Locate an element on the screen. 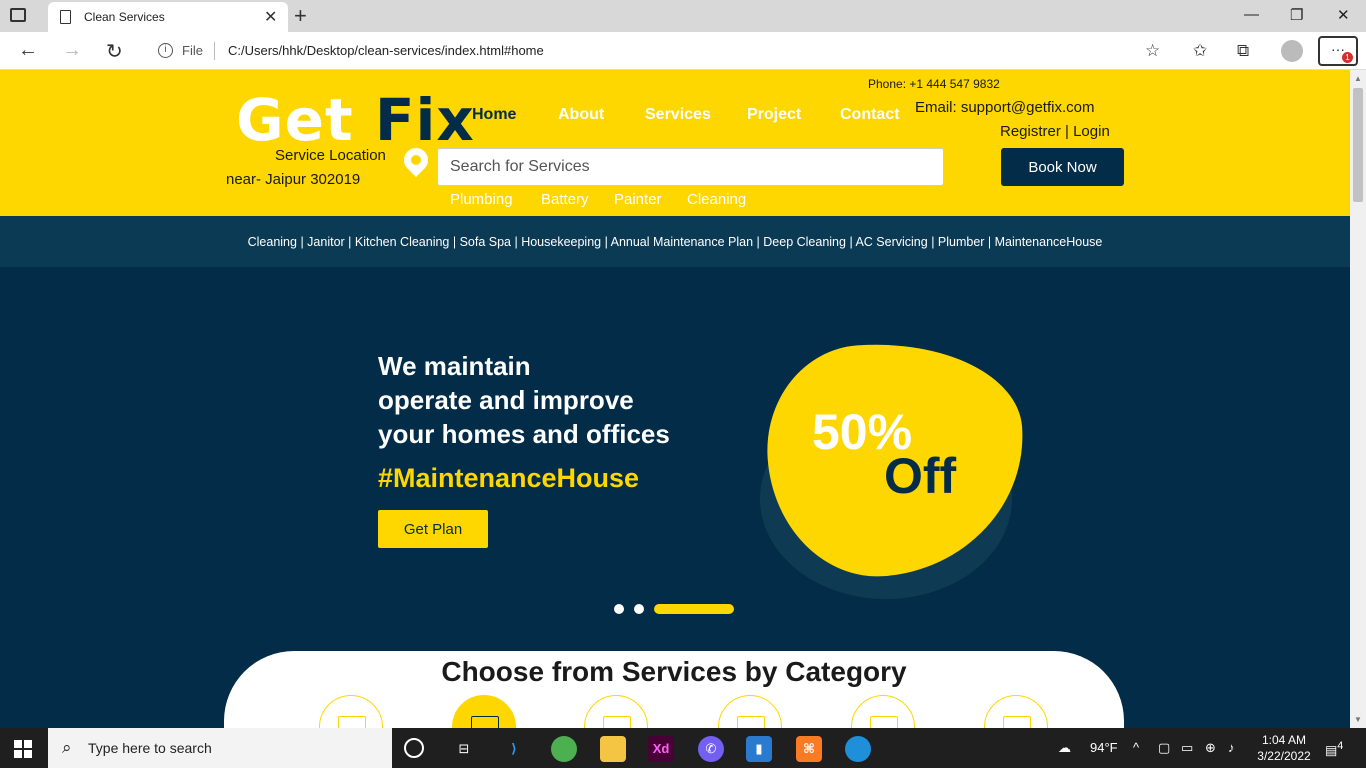 The image size is (1366, 768). plumbing-icon is located at coordinates (884, 722).